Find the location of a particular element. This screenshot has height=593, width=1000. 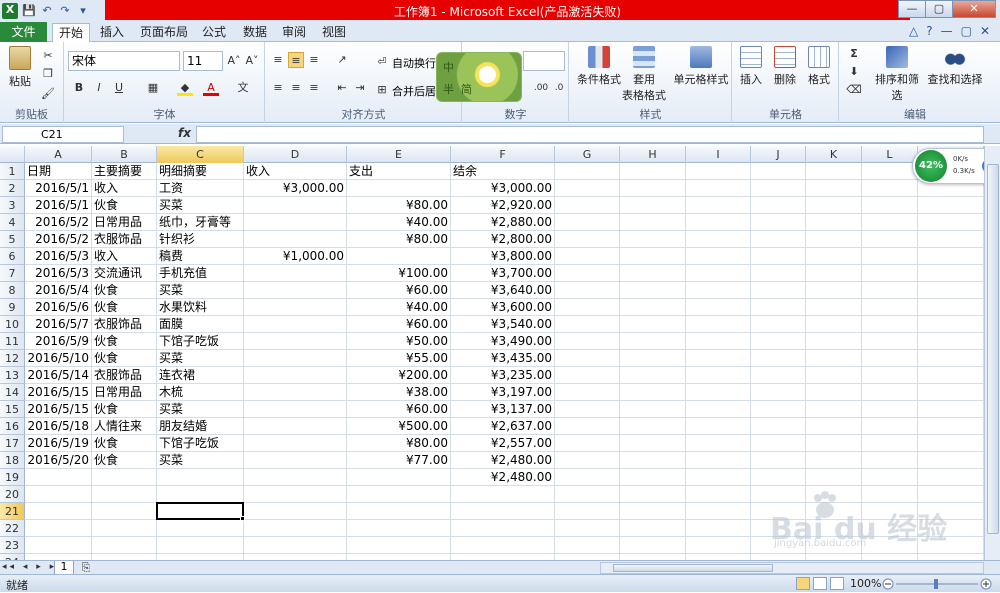

align-right-icon: ≡ is located at coordinates (314, 88).